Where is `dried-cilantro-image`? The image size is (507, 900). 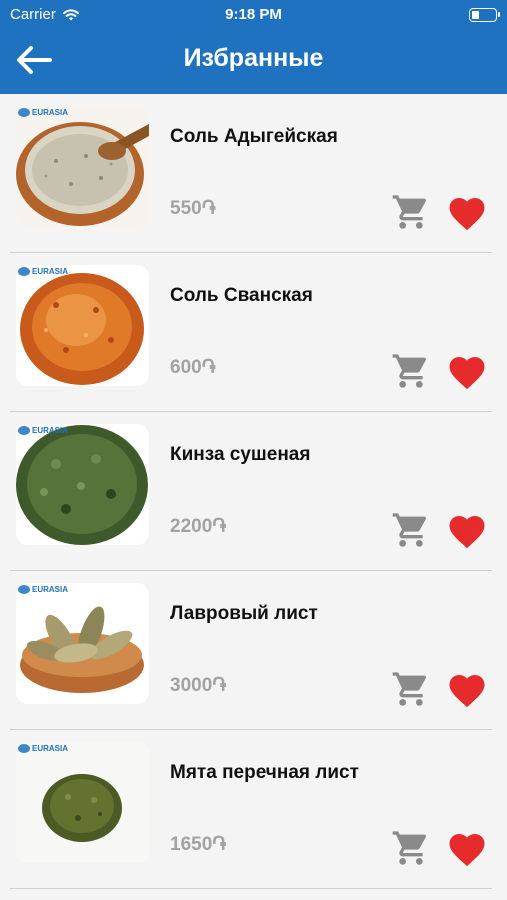 dried-cilantro-image is located at coordinates (82, 484).